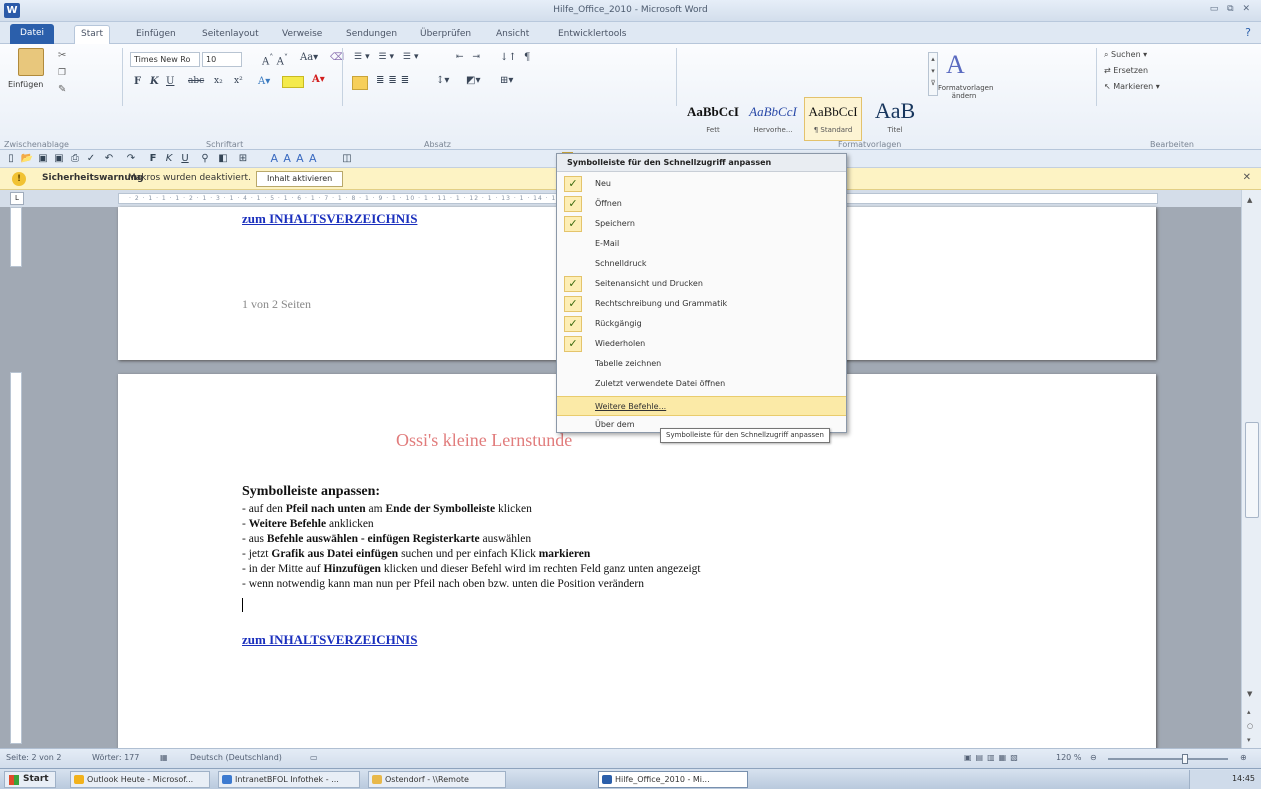  Describe the element at coordinates (196, 81) in the screenshot. I see `strikethrough-icon: abc` at that location.